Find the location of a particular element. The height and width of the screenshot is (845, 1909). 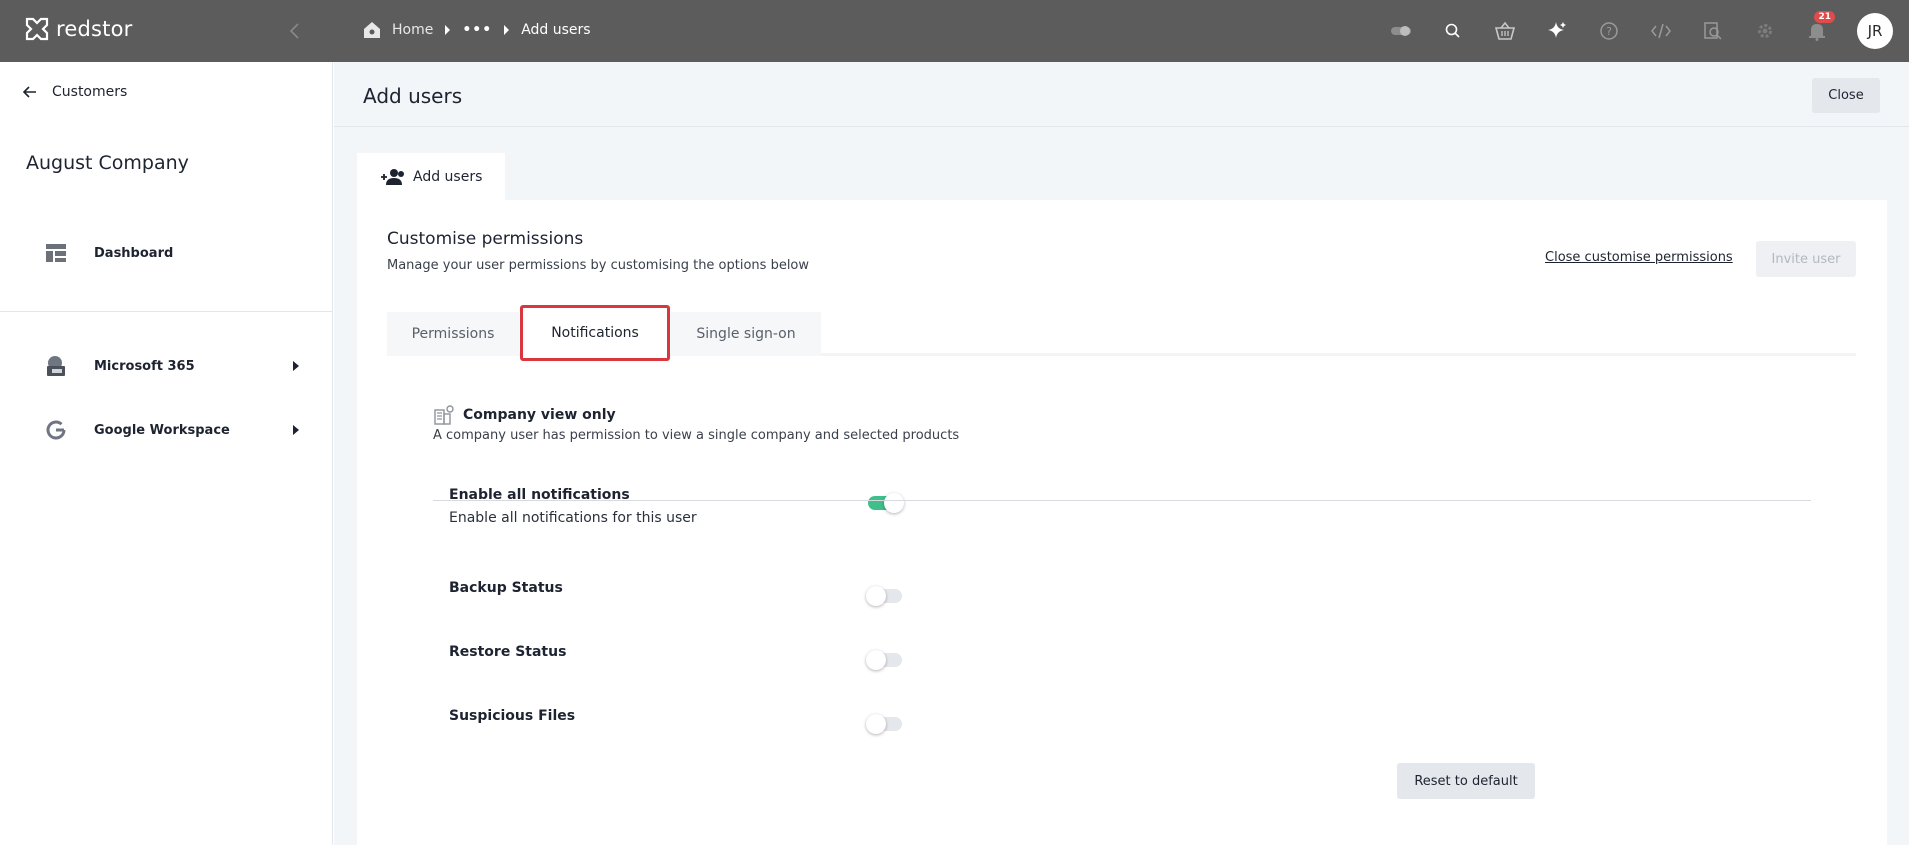

backup-status-label: Backup Status is located at coordinates (506, 588).